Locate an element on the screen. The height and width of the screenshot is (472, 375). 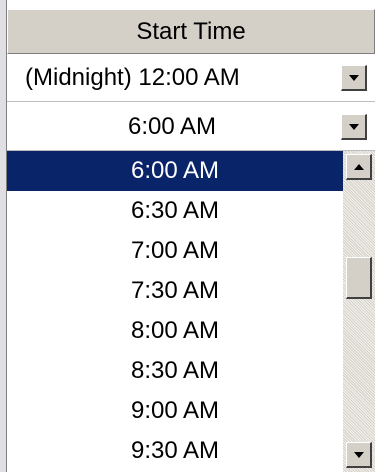
list-item: 8:30 AM is located at coordinates (175, 371).